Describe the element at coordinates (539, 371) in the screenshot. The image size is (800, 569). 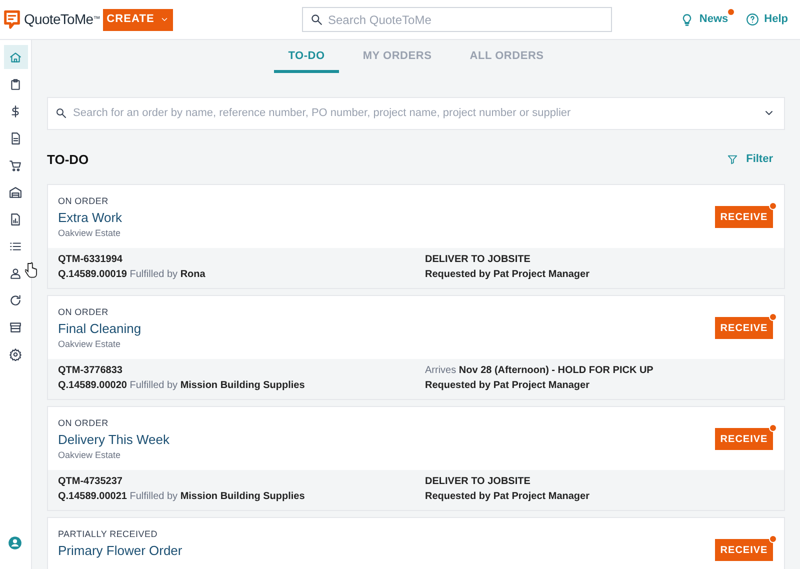
I see `delivery-info: Arrives Nov 28 (Afternoon) - HOLD FOR PICK UP` at that location.